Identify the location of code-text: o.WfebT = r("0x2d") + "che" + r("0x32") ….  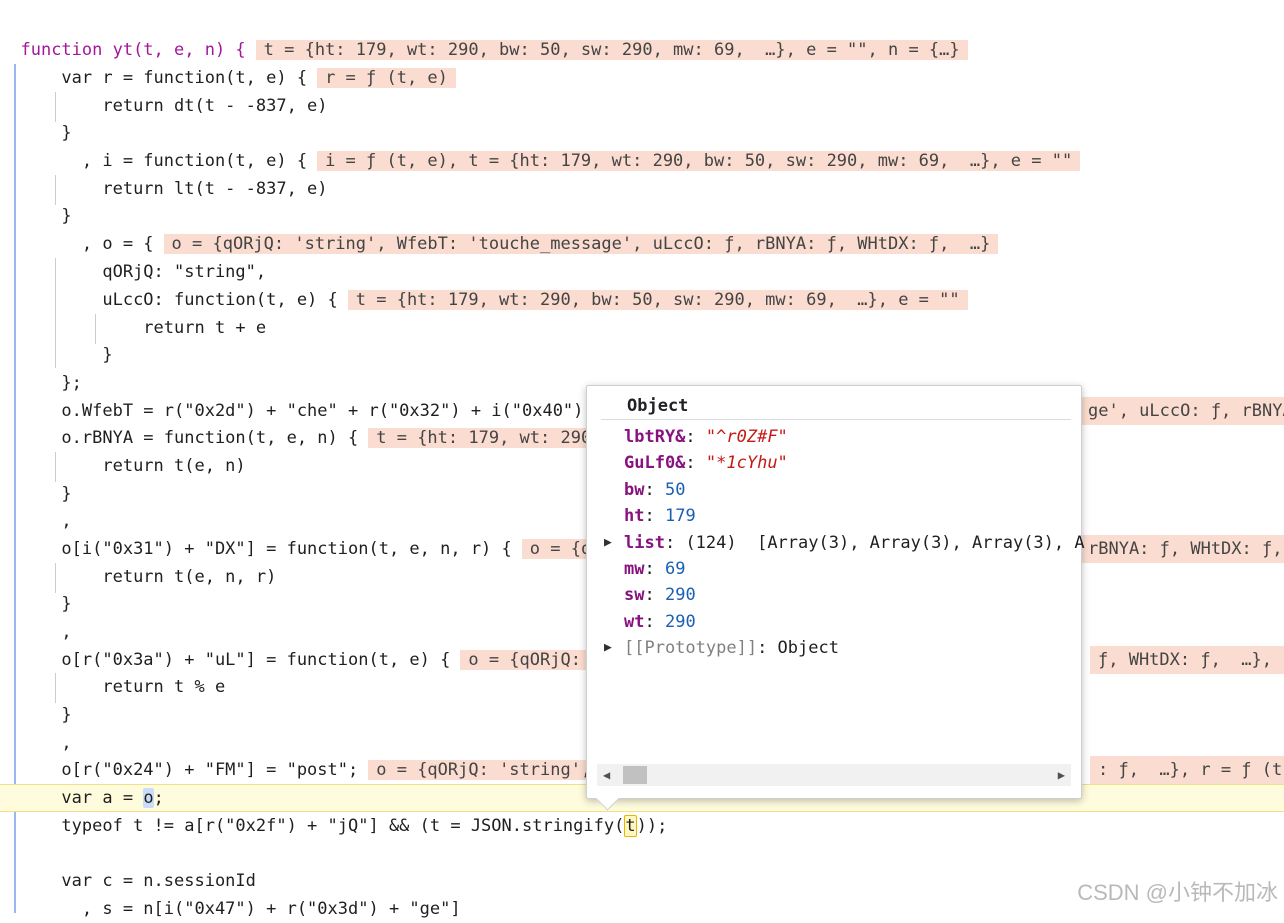
(317, 411).